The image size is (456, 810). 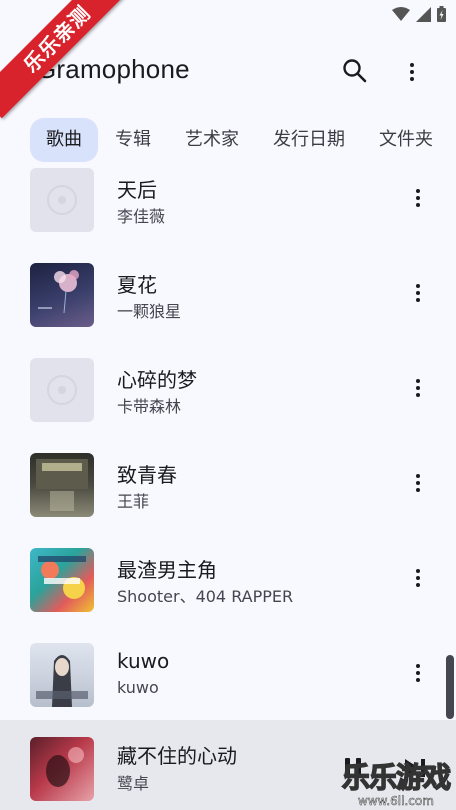 What do you see at coordinates (138, 687) in the screenshot?
I see `song-artist: kuwo` at bounding box center [138, 687].